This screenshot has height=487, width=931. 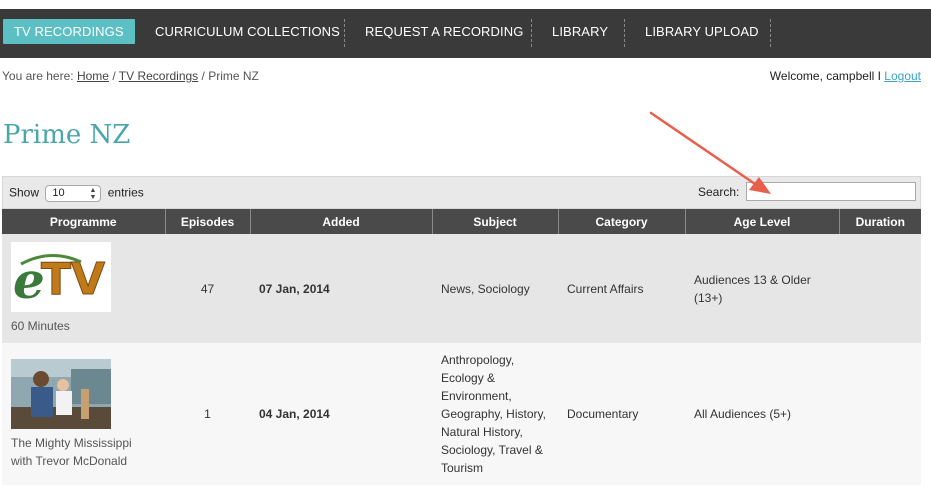 I want to click on entries-select: 10 ▲ ▼, so click(x=73, y=193).